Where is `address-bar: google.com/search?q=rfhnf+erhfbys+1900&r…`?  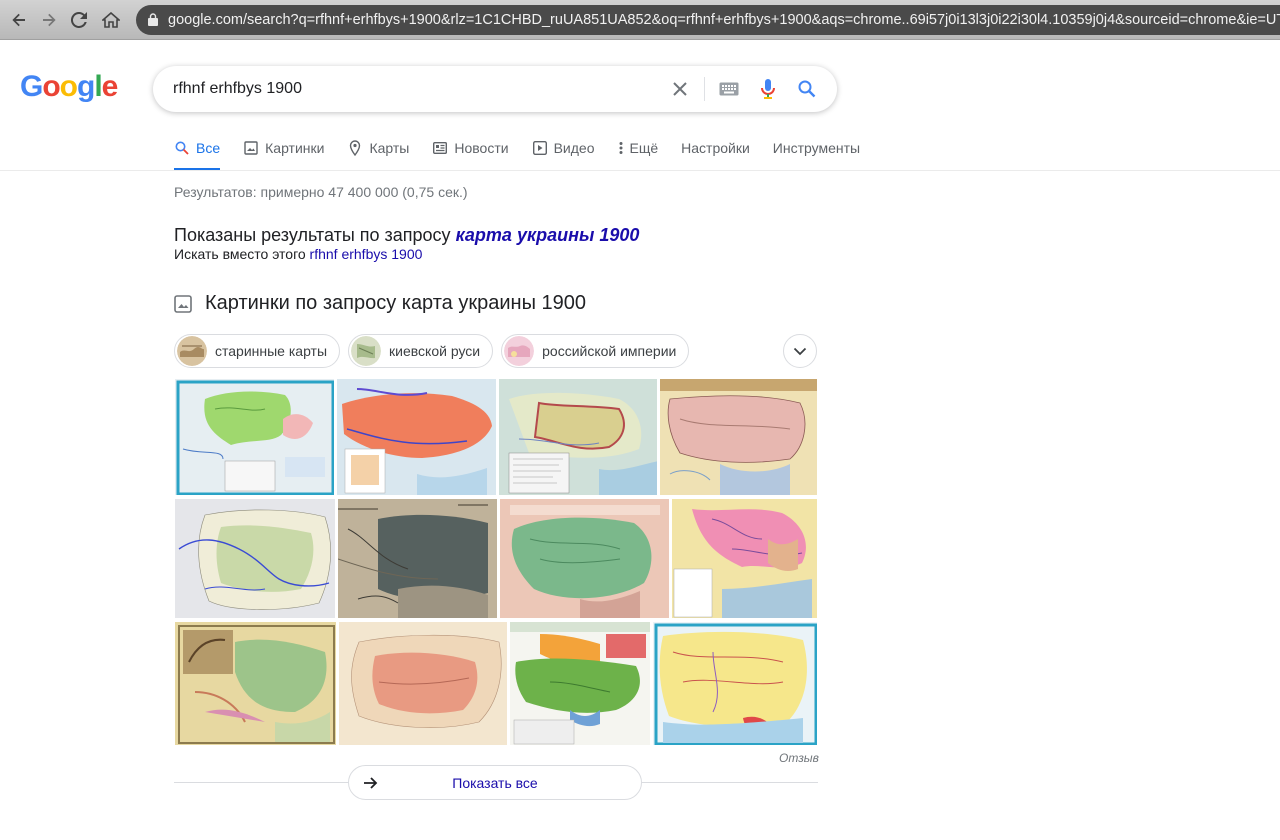
address-bar: google.com/search?q=rfhnf+erhfbys+1900&r… is located at coordinates (708, 20).